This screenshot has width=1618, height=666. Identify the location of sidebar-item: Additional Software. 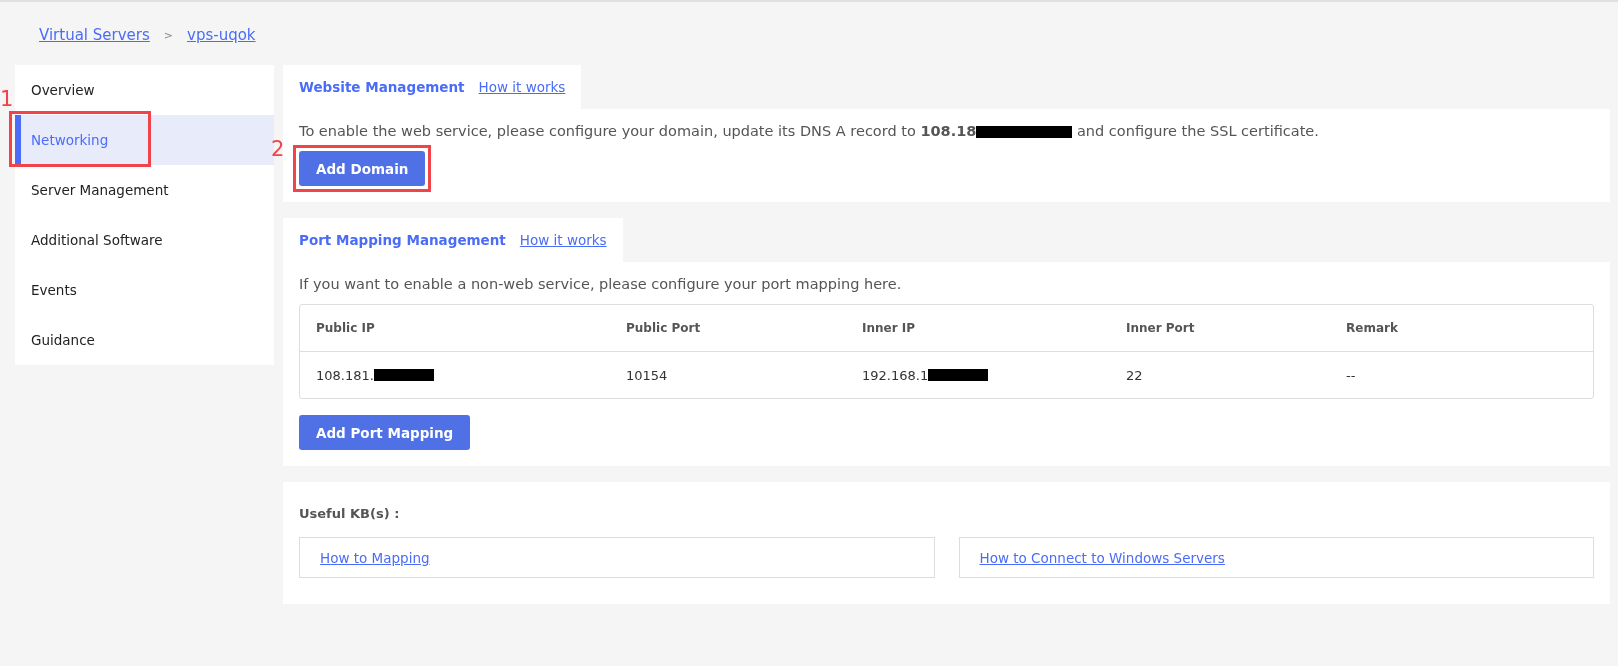
(144, 240).